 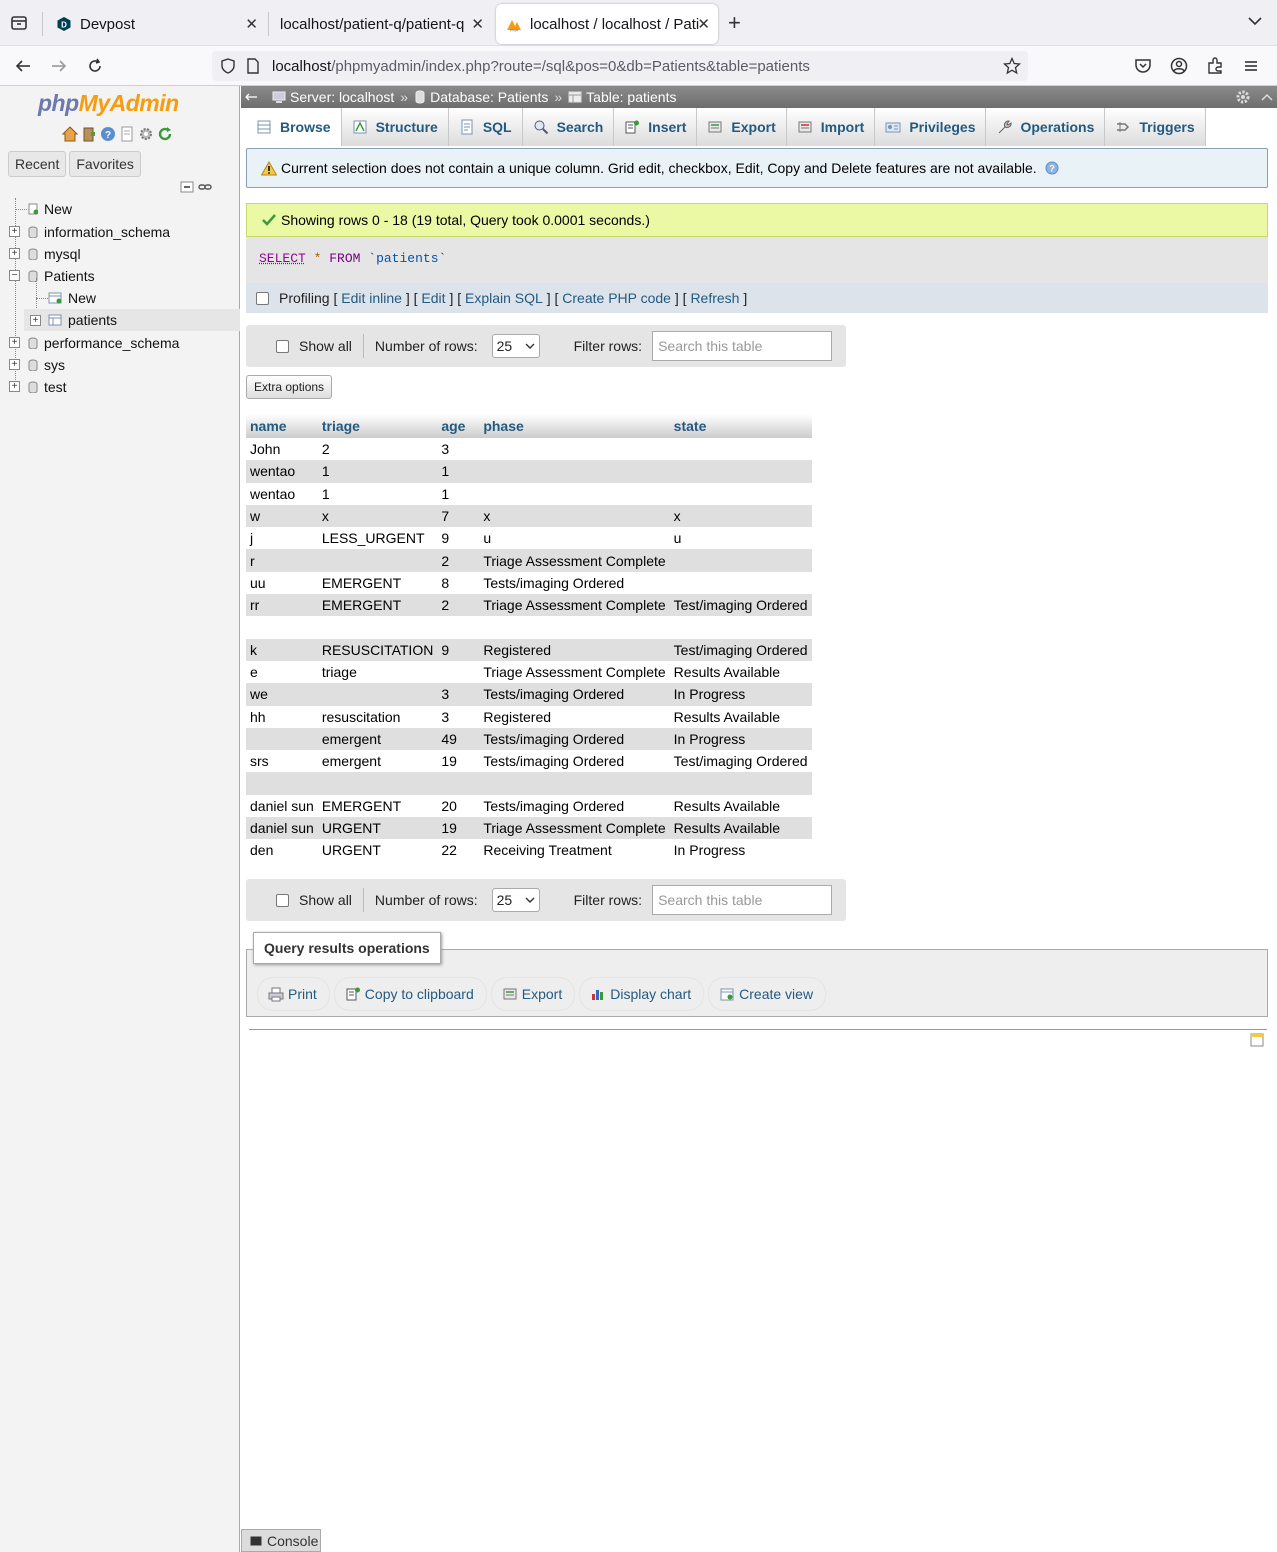 I want to click on recent-tab: Recent, so click(x=37, y=164).